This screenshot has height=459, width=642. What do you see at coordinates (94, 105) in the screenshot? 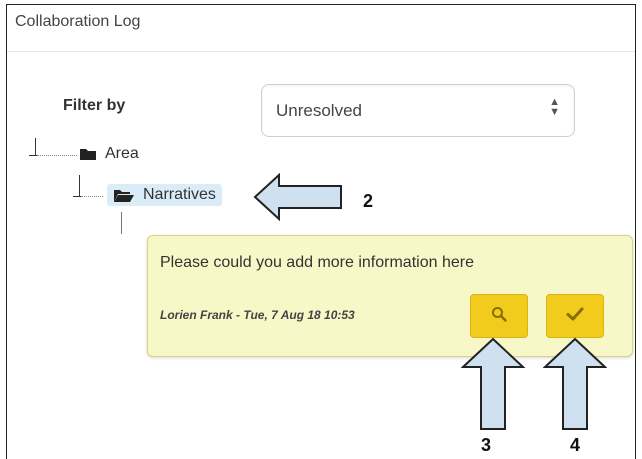
I see `filter-label: Filter by` at bounding box center [94, 105].